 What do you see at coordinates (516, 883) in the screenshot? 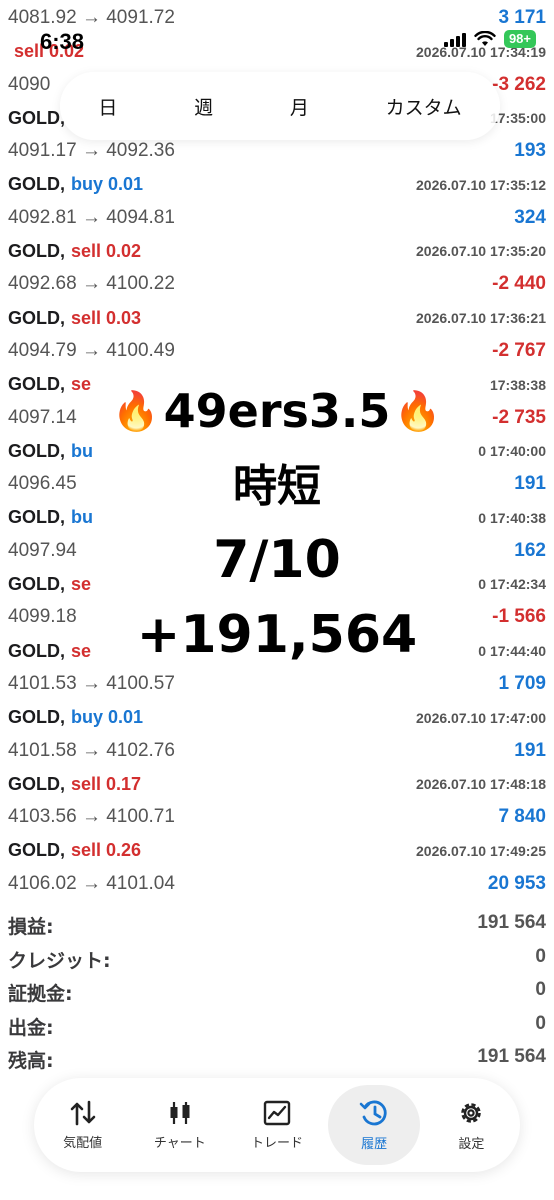
I see `deal-profit: 20 953` at bounding box center [516, 883].